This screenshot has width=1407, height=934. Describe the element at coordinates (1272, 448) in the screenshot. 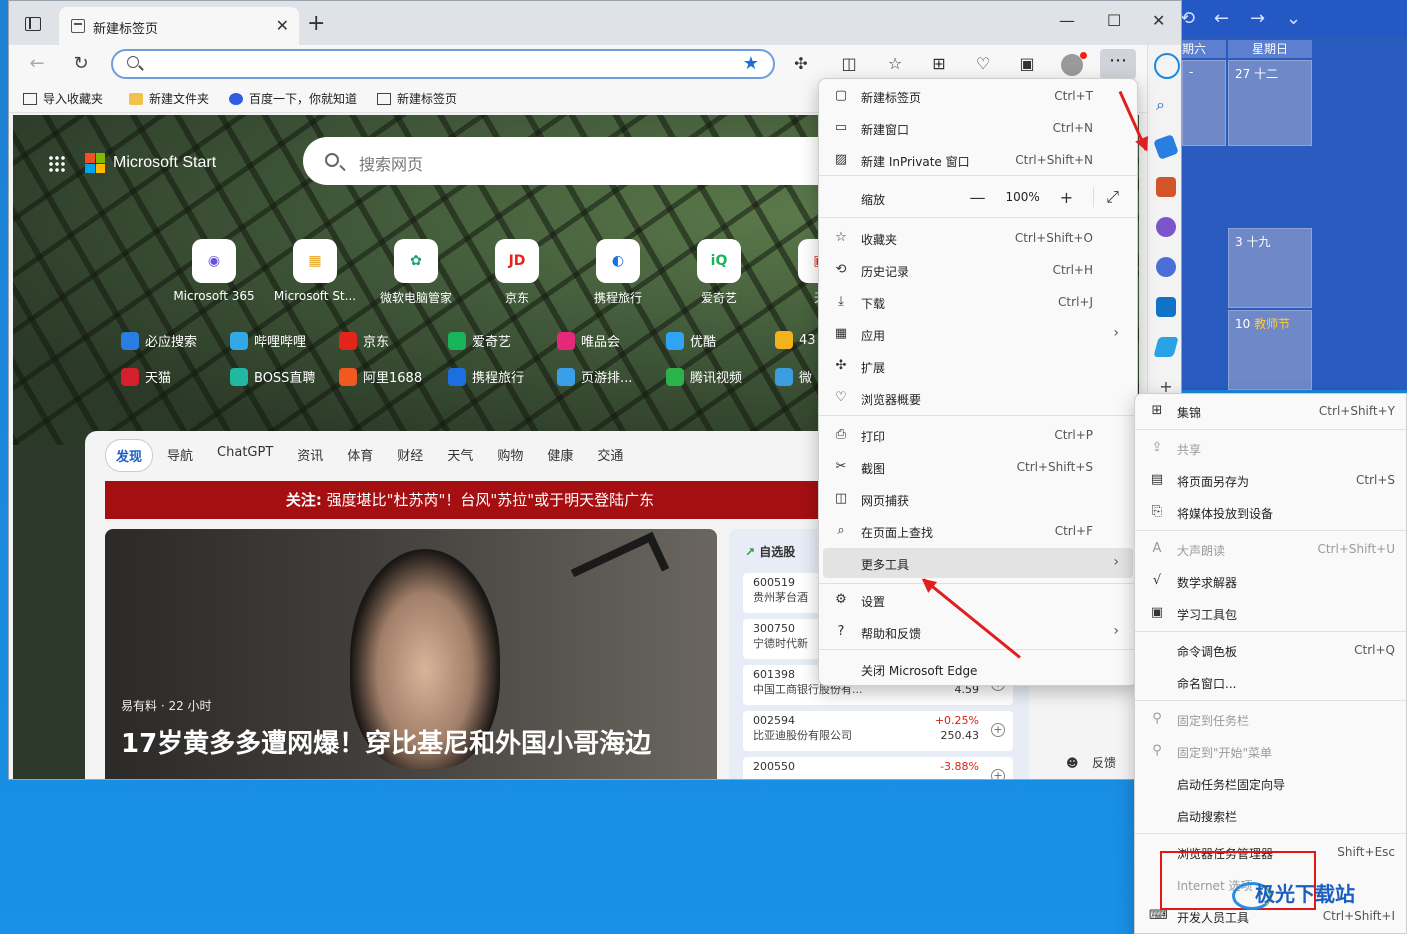

I see `submenu-item-share: ⇪ 共享` at that location.